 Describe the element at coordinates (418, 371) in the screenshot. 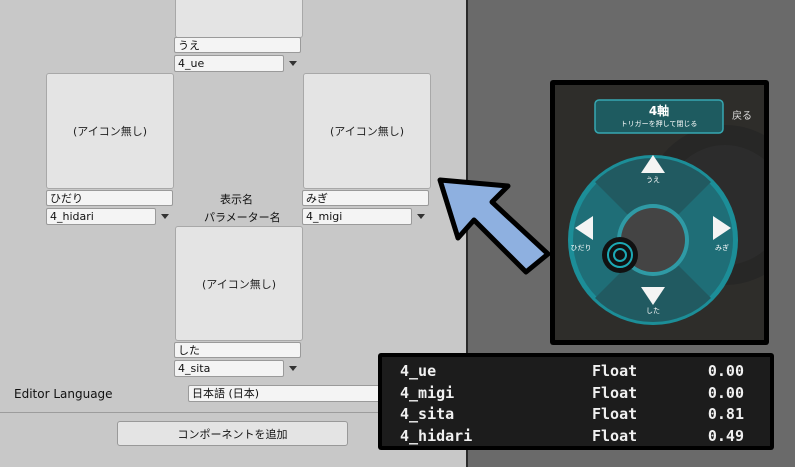

I see `table-param-name: 4_ue` at that location.